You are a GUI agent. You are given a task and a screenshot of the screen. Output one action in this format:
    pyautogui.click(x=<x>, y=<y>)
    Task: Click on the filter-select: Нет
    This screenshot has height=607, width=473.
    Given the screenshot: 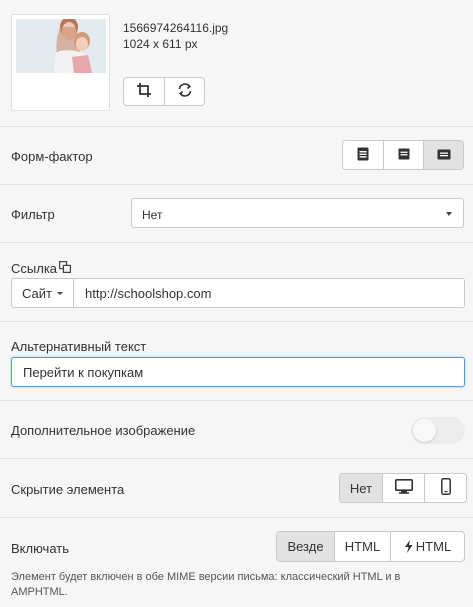 What is the action you would take?
    pyautogui.click(x=297, y=213)
    